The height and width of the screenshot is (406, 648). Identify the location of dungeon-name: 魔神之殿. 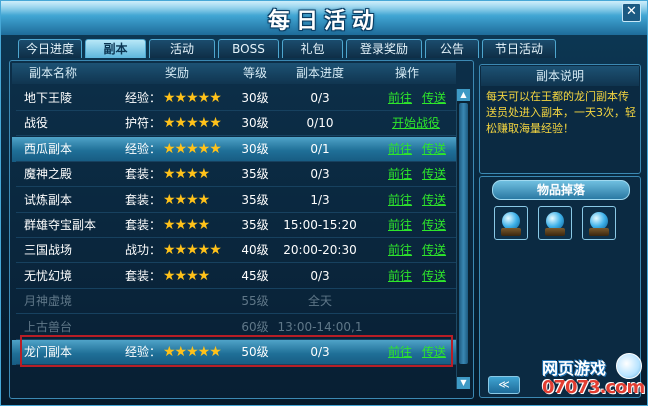
(48, 174).